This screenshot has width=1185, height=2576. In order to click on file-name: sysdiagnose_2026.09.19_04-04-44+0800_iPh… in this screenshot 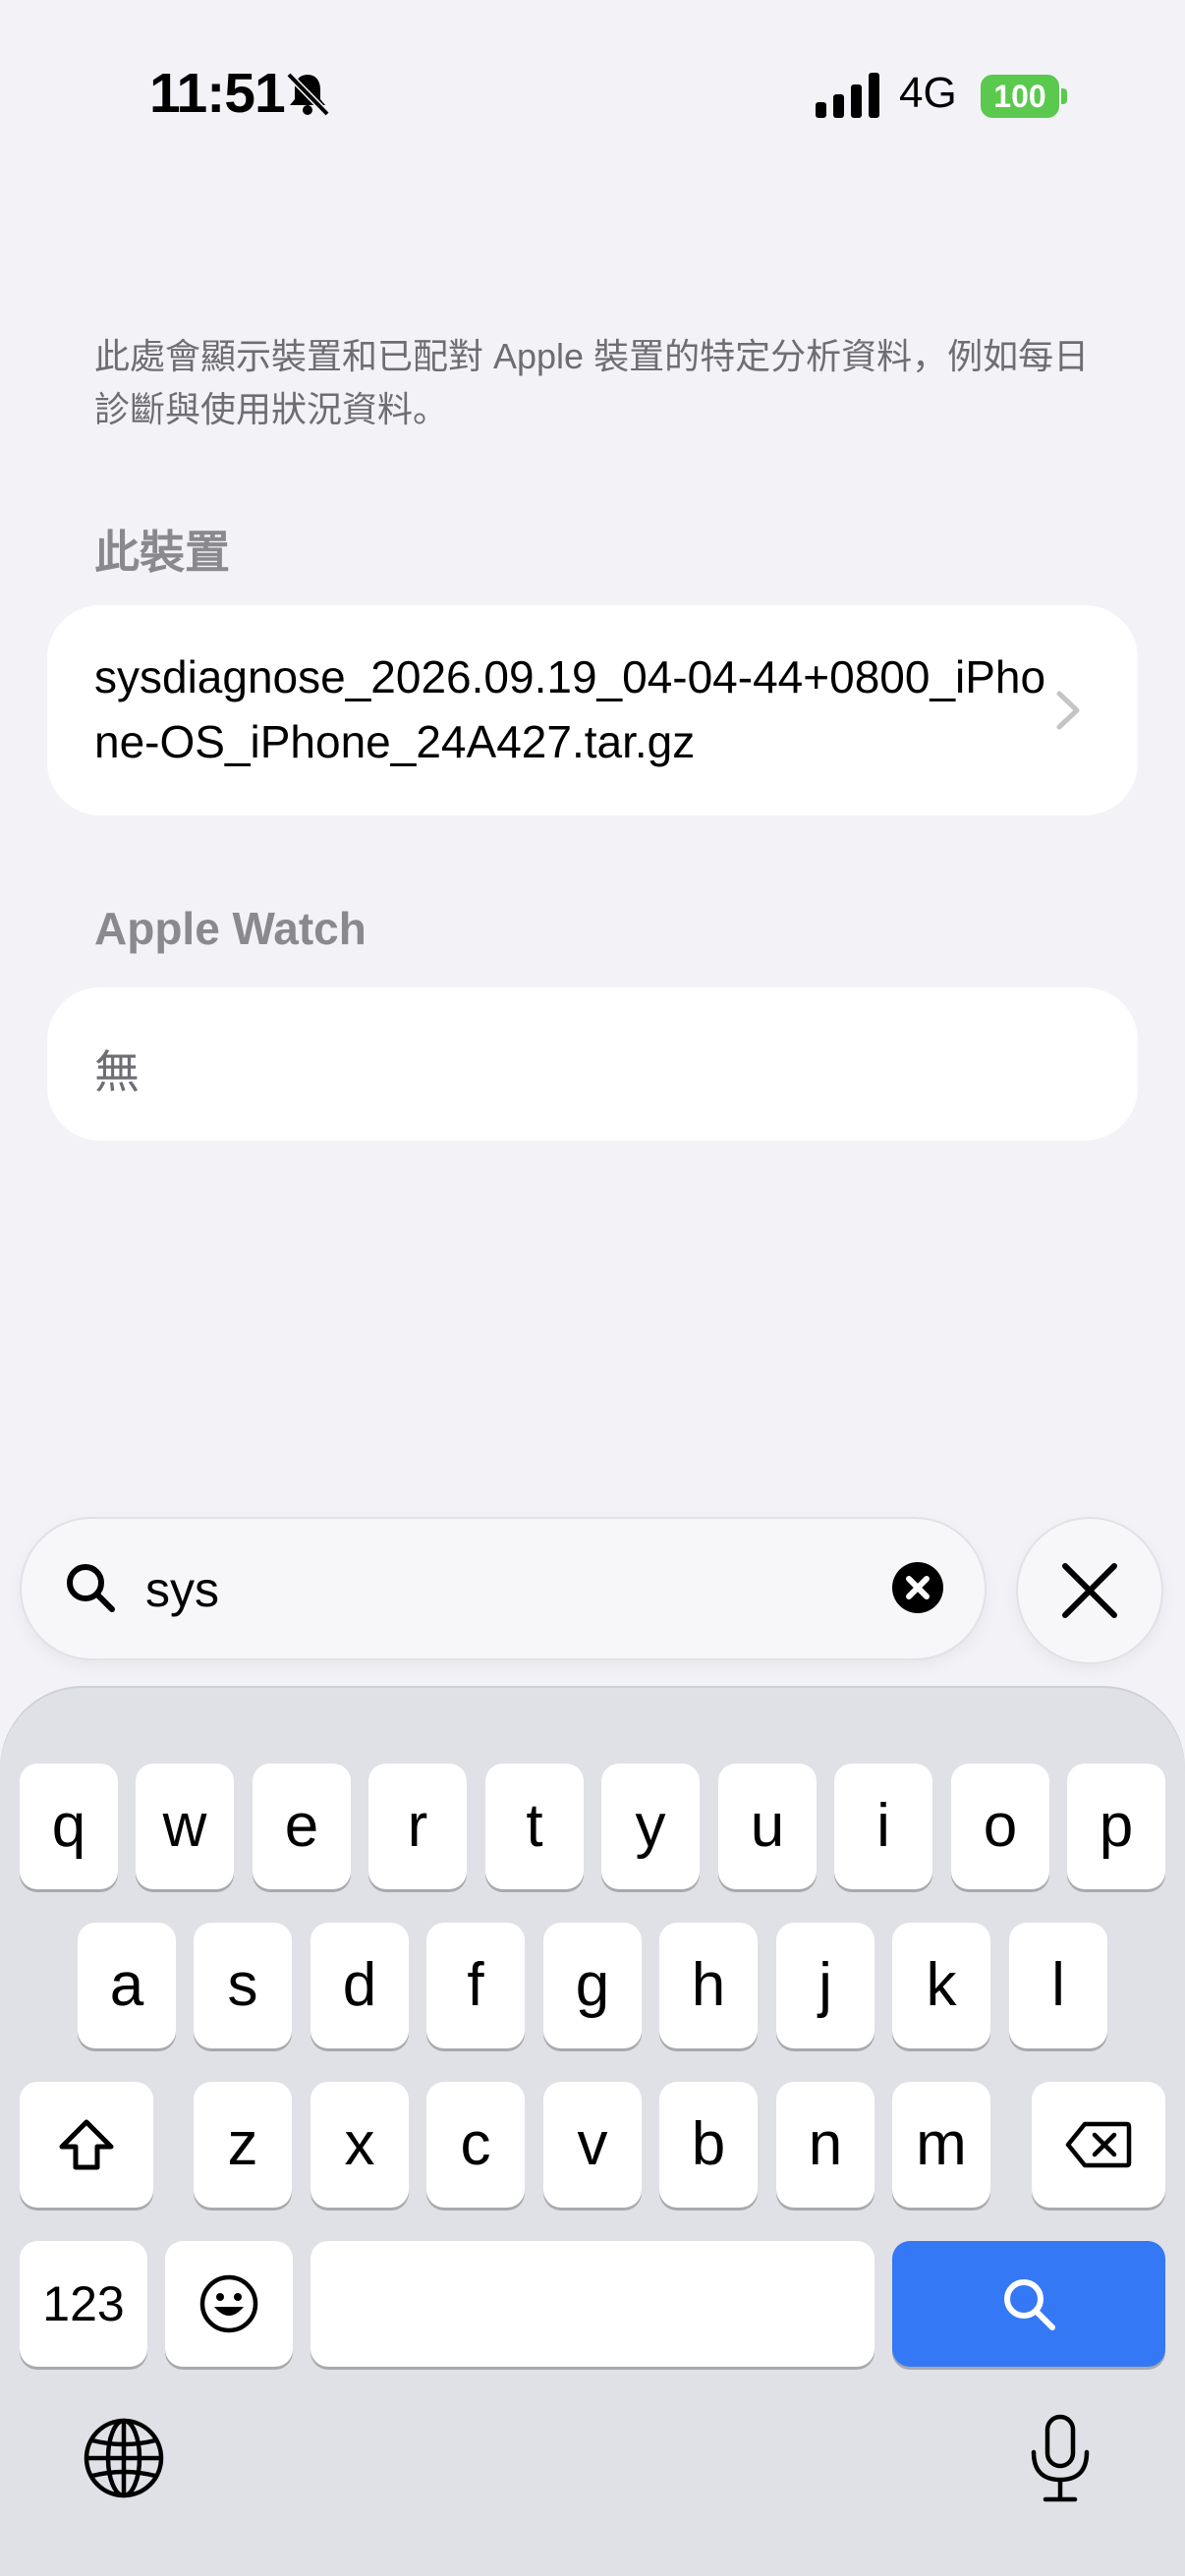, I will do `click(570, 709)`.